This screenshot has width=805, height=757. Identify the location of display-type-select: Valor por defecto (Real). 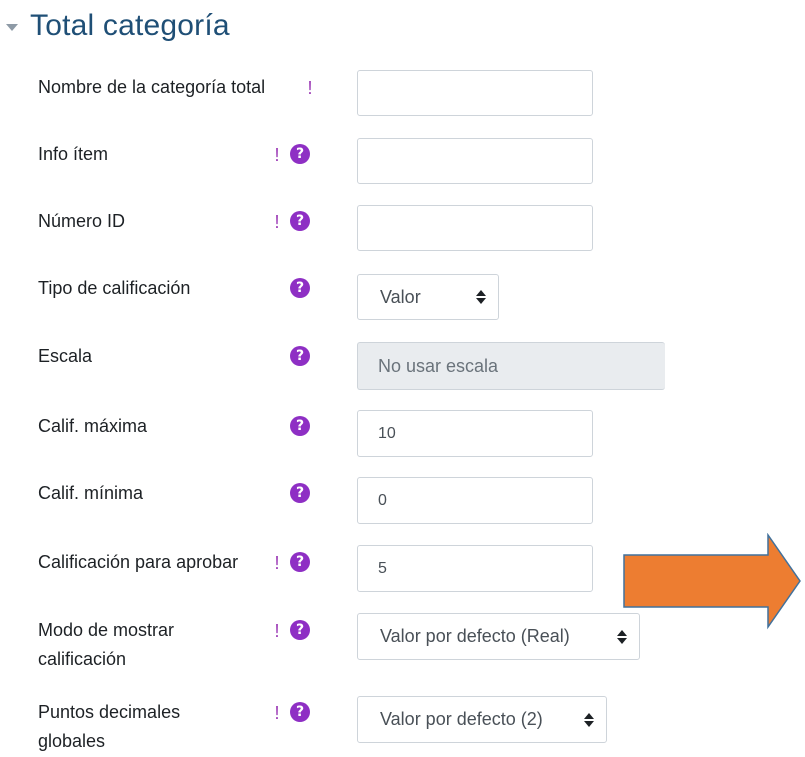
(498, 636).